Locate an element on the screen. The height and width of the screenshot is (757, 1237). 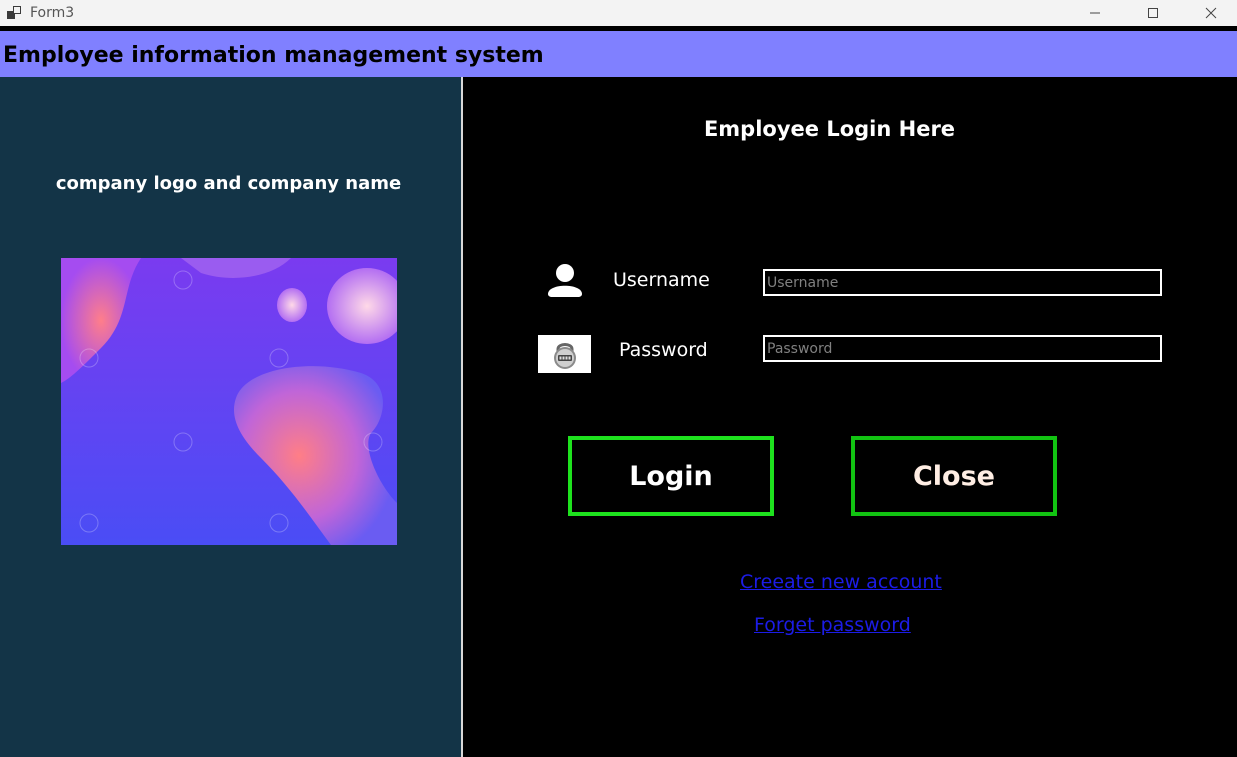
maximize-button is located at coordinates (1153, 13).